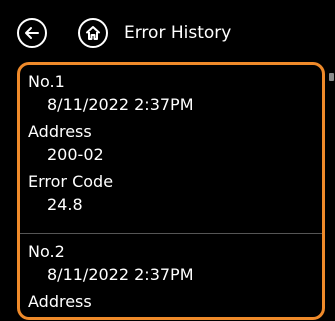 The width and height of the screenshot is (335, 321). Describe the element at coordinates (71, 181) in the screenshot. I see `error-code-label: Error Code` at that location.